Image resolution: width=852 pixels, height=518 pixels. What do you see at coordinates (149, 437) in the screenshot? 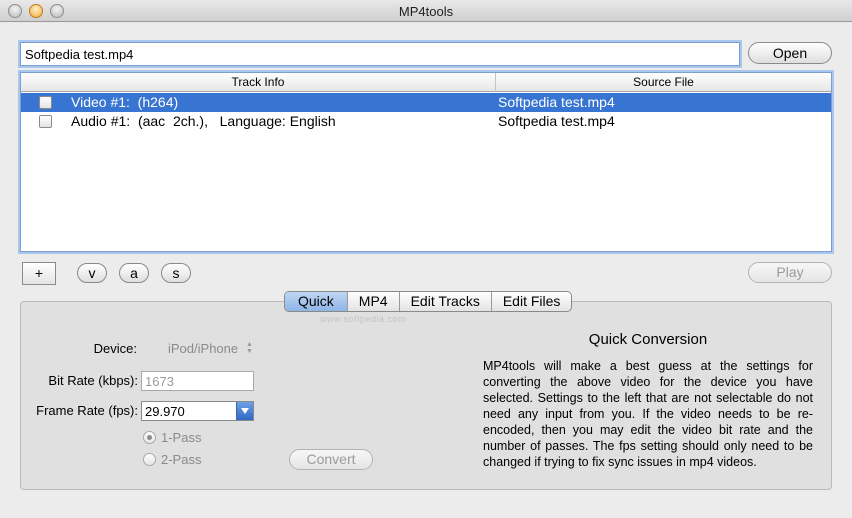
I see `pass-1-radio` at bounding box center [149, 437].